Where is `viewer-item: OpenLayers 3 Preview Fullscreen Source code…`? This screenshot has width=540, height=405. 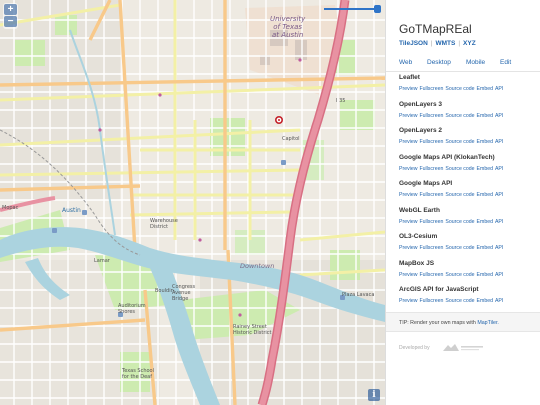 viewer-item: OpenLayers 3 Preview Fullscreen Source code… is located at coordinates (467, 111).